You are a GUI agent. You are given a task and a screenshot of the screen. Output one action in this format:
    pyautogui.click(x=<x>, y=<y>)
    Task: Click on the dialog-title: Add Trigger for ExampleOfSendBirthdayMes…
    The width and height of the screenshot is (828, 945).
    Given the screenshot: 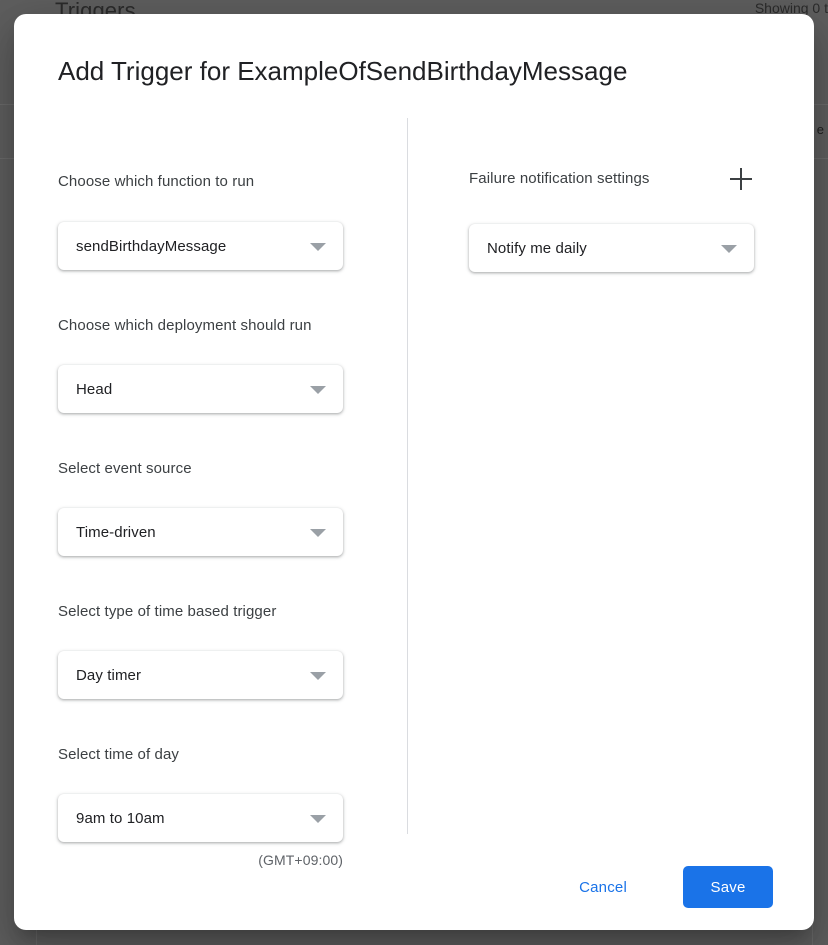 What is the action you would take?
    pyautogui.click(x=343, y=71)
    